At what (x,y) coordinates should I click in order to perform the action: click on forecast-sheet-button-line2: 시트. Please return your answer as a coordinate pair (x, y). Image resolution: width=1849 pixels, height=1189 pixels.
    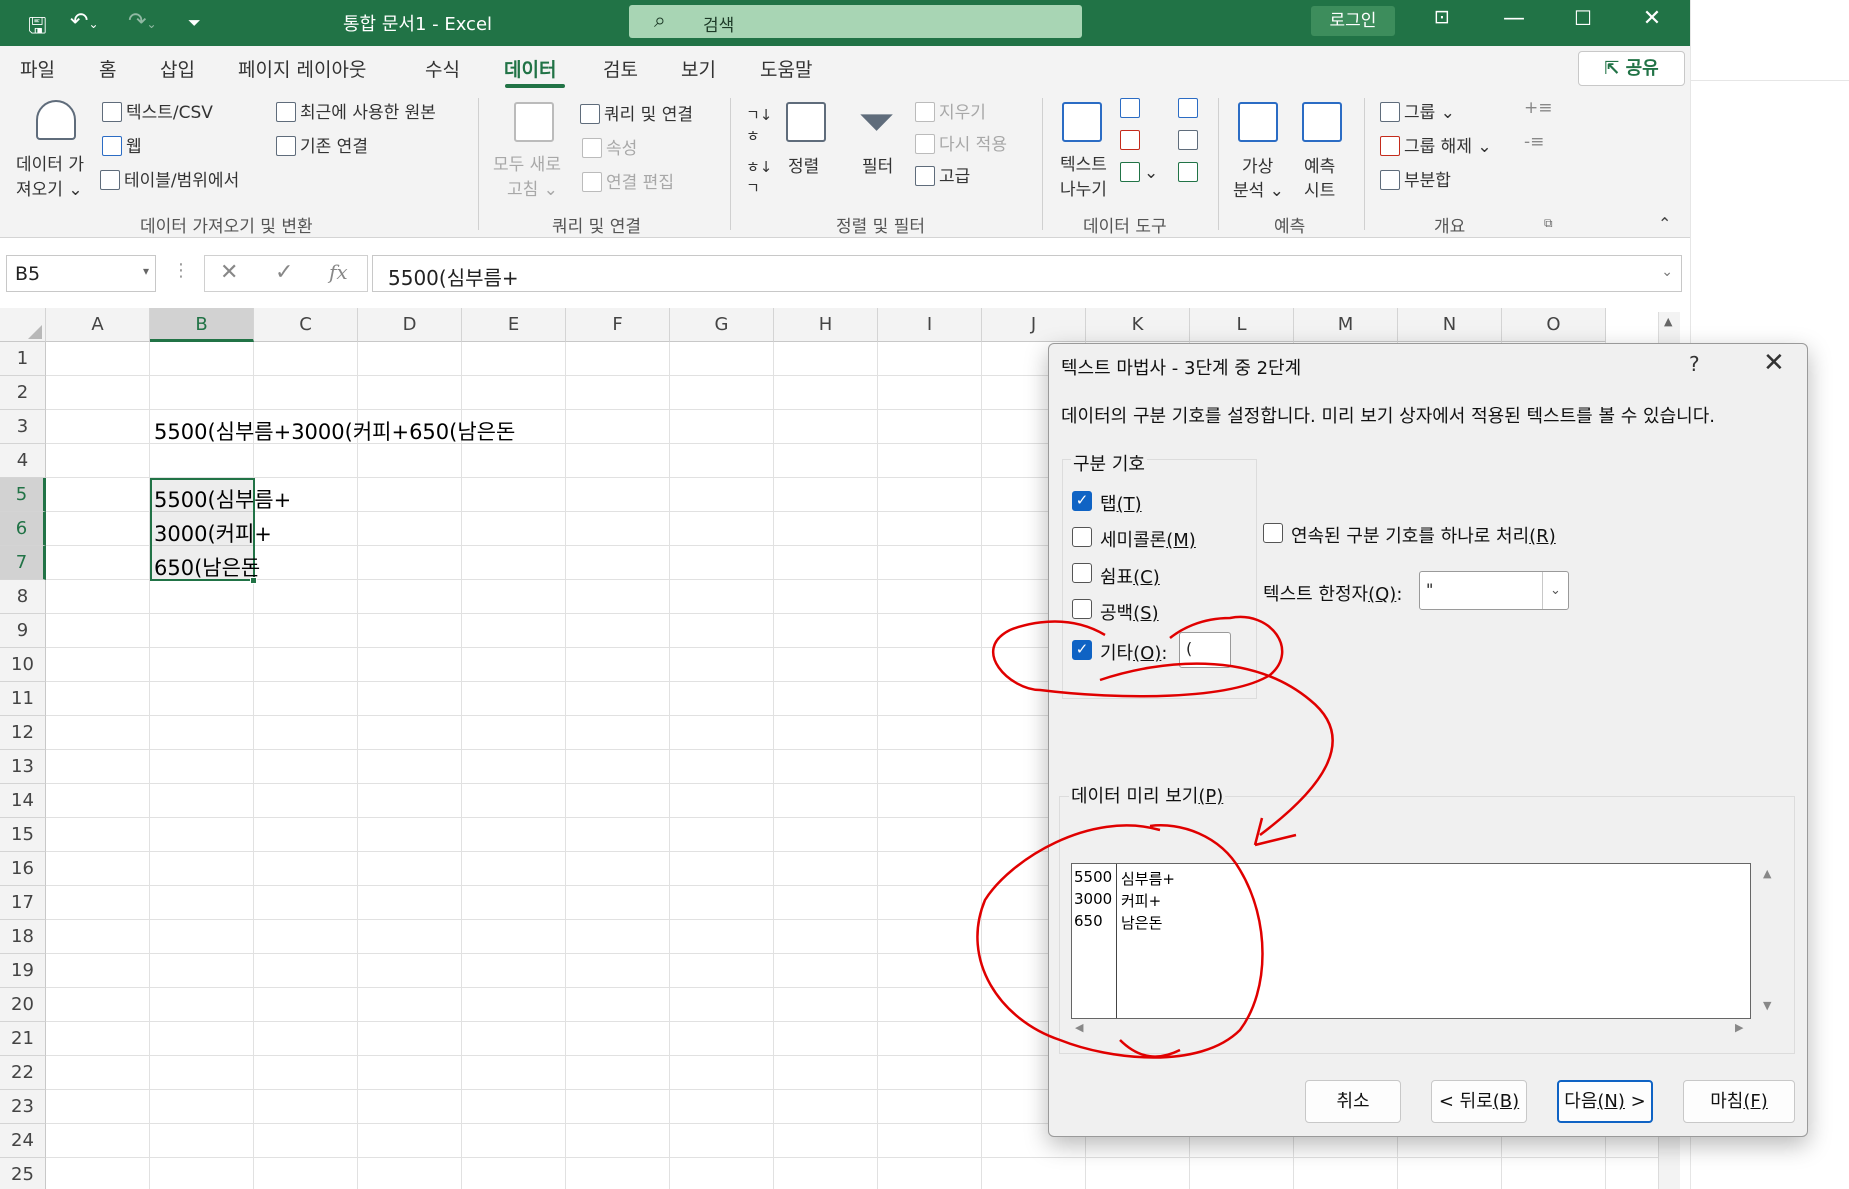
    Looking at the image, I should click on (1319, 188).